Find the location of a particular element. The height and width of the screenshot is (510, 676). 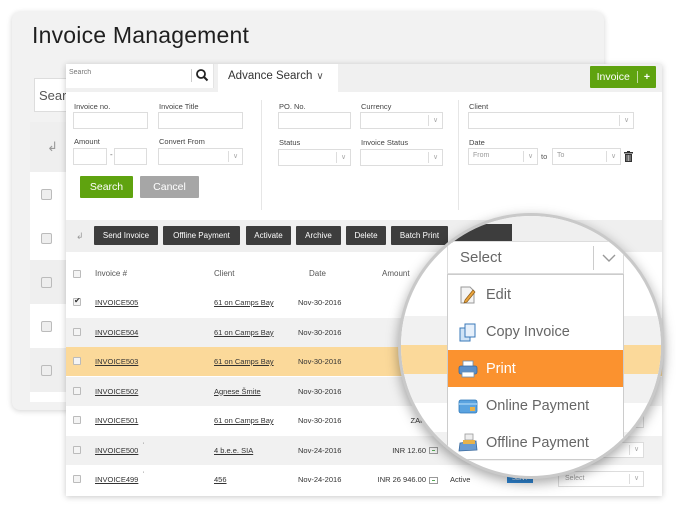

menu-item-offline-payment: Offline Payment is located at coordinates (535, 442).